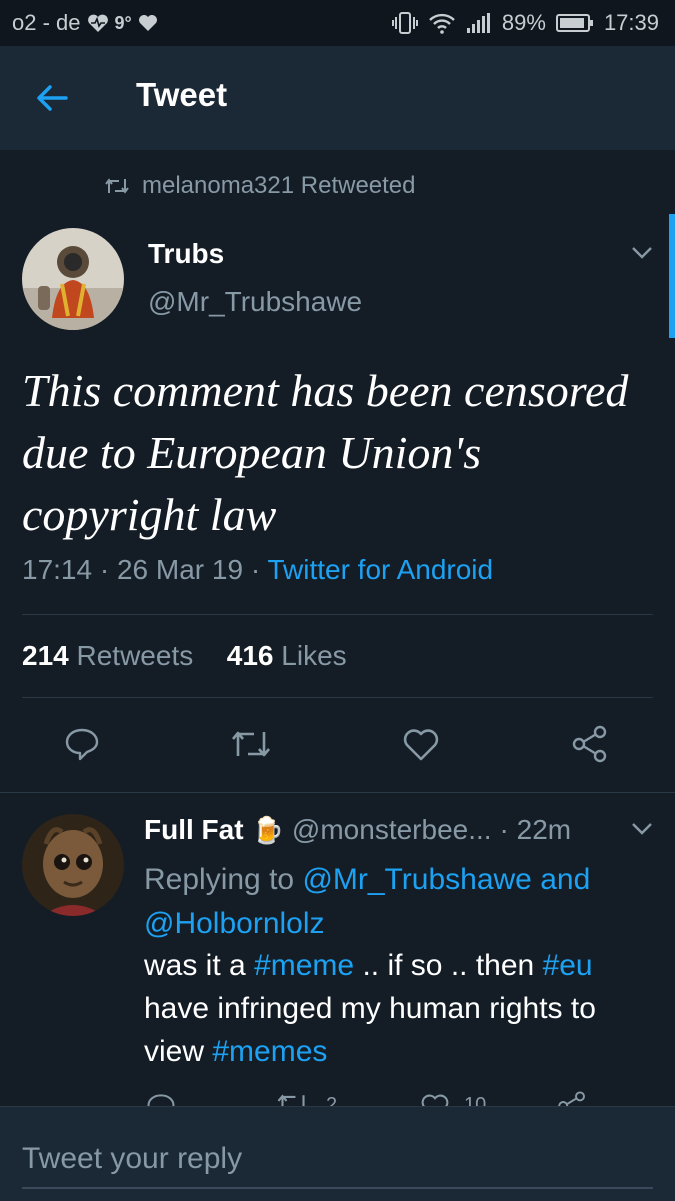  I want to click on tweet-meta: 17:14 · 26 Mar 19 · Twitter for Android, so click(257, 570).